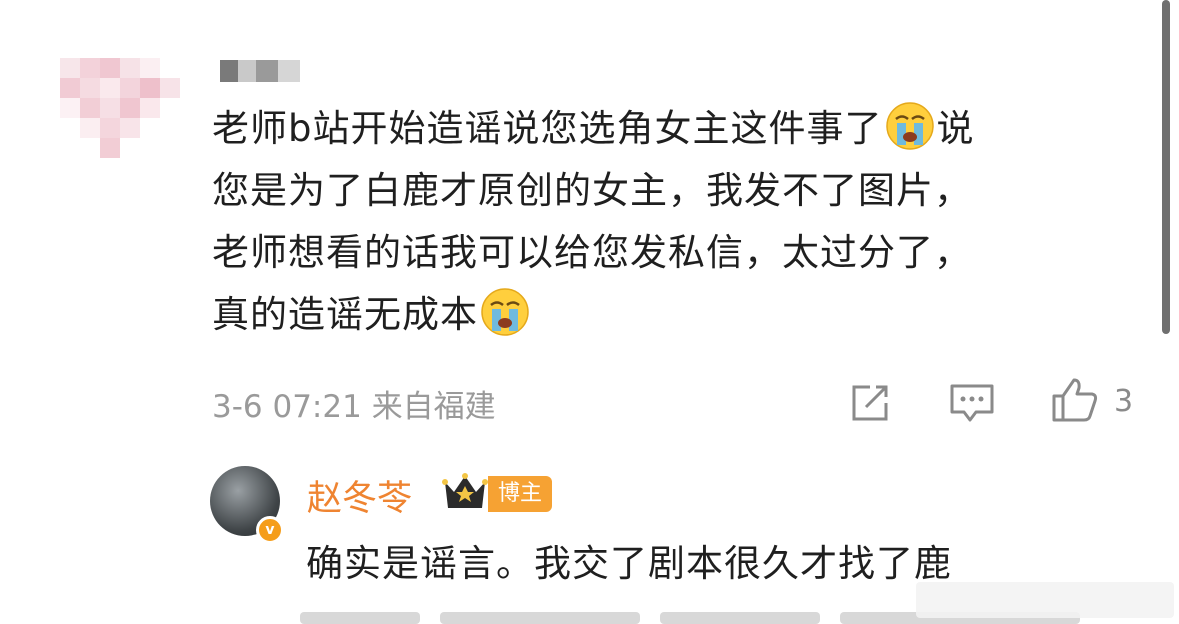  What do you see at coordinates (287, 407) in the screenshot?
I see `comment-timestamp: 3-6 07:21` at bounding box center [287, 407].